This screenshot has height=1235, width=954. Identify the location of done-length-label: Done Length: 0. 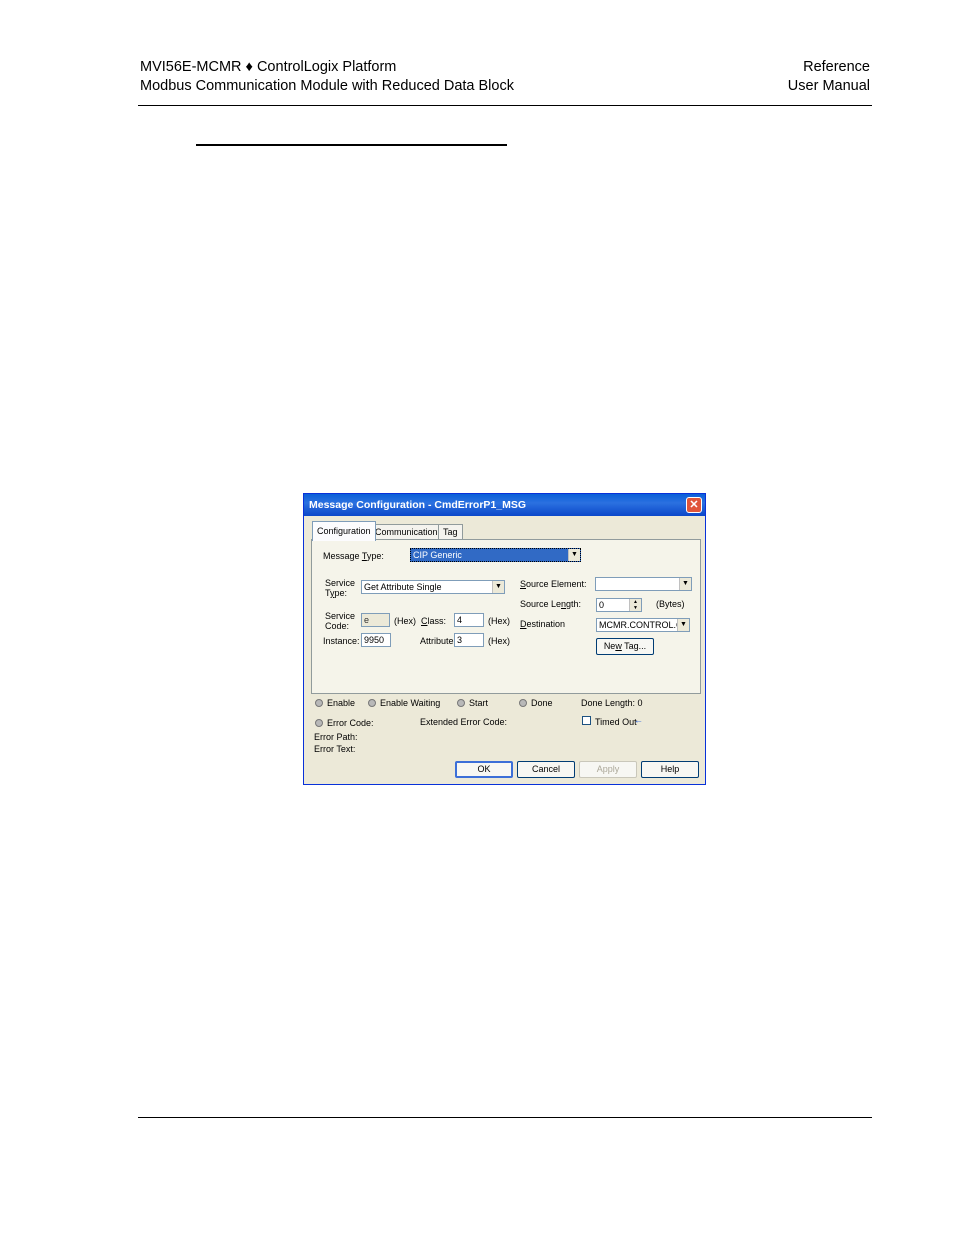
(612, 703).